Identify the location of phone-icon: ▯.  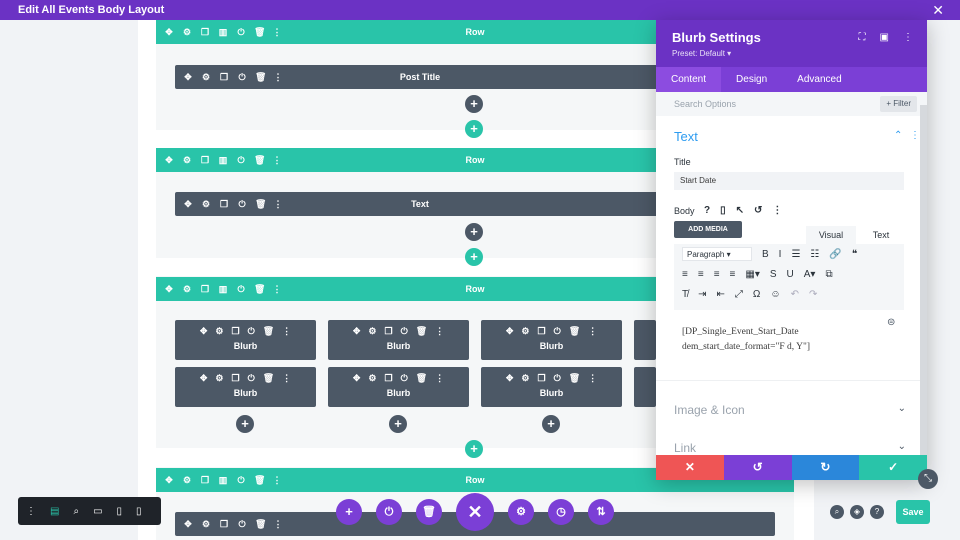
(139, 511).